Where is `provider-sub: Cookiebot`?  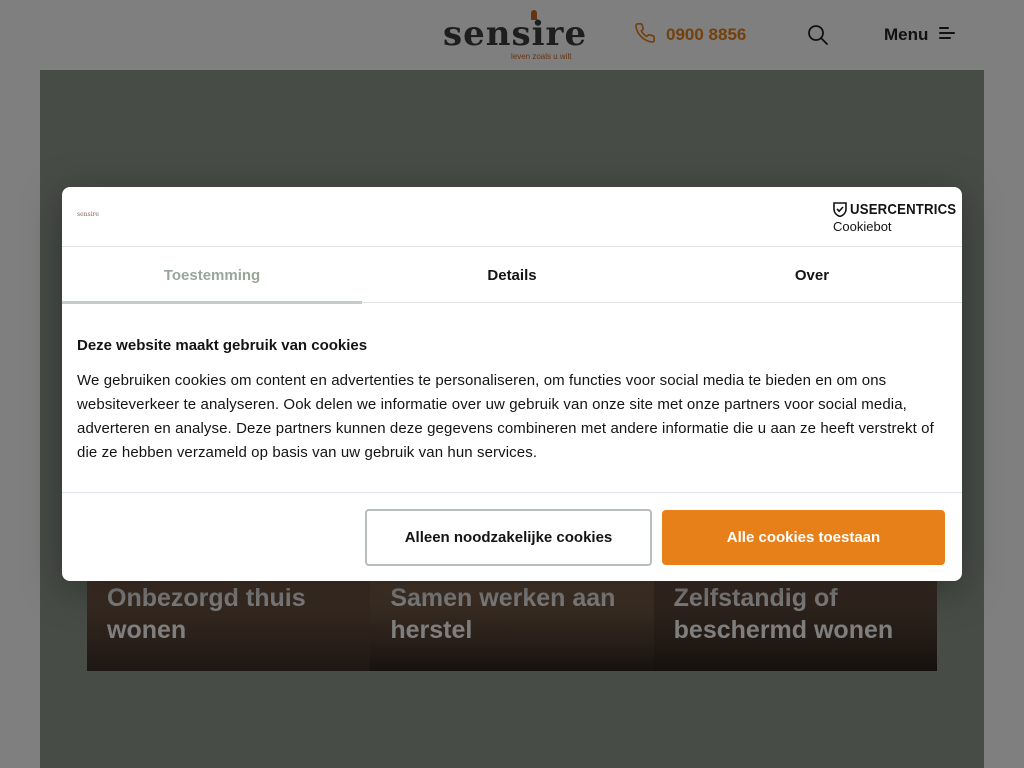 provider-sub: Cookiebot is located at coordinates (862, 226).